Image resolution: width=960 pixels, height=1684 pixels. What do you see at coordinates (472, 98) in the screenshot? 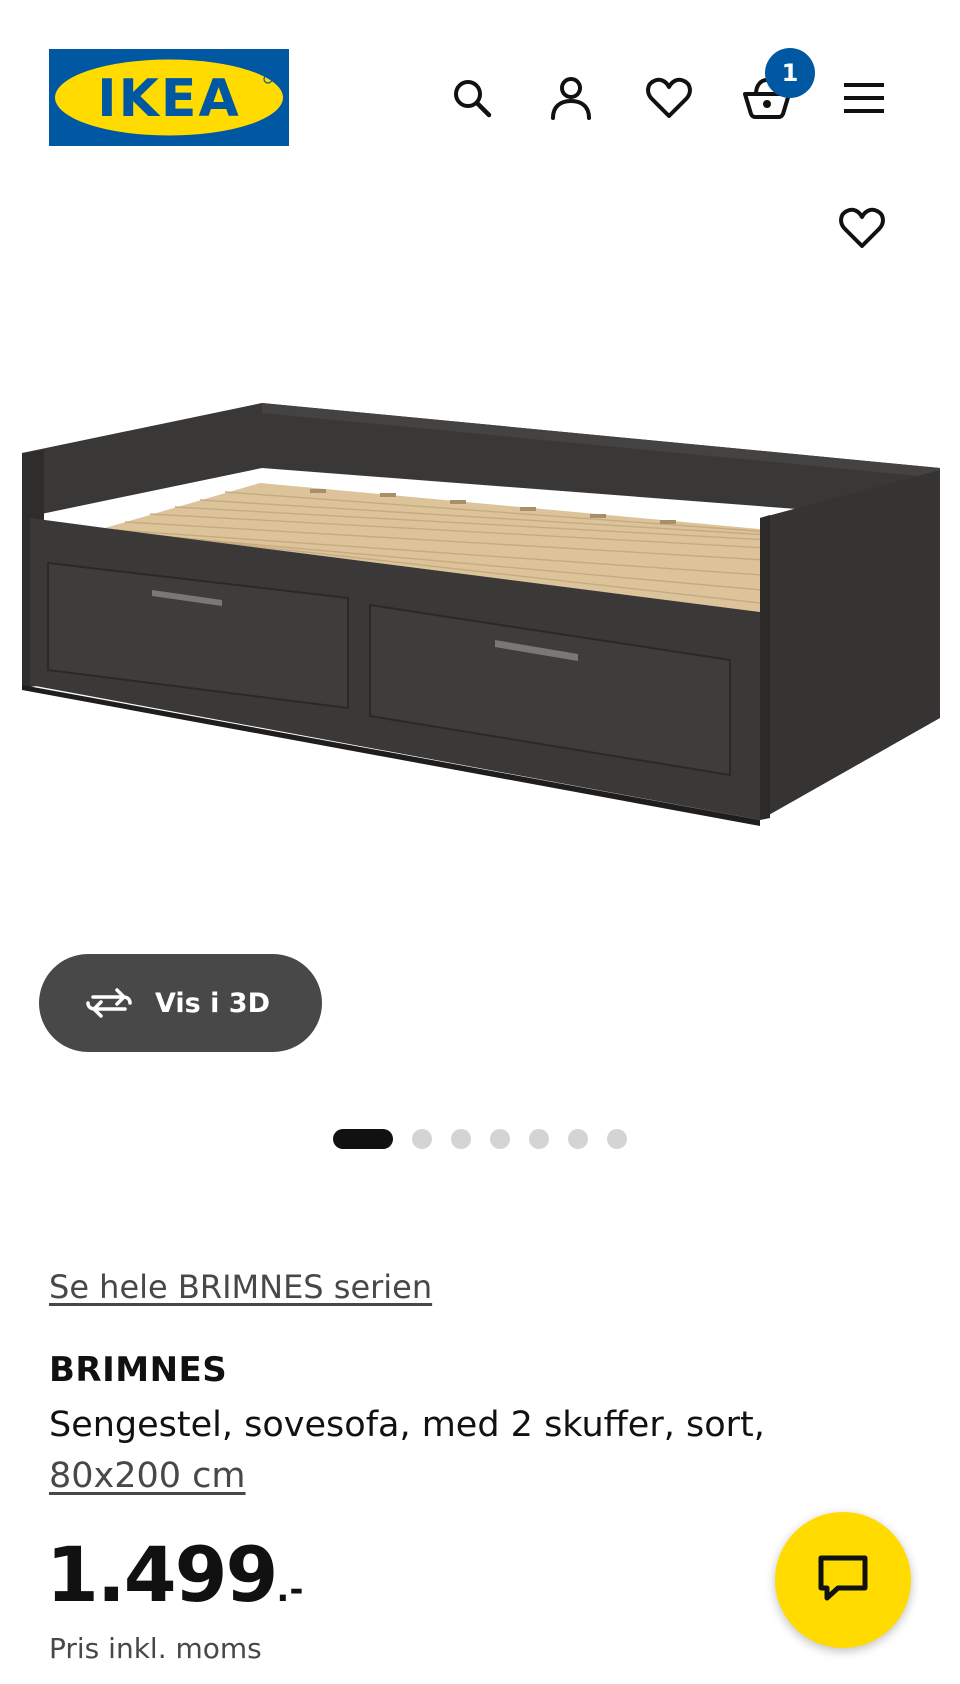
I see `search-icon` at bounding box center [472, 98].